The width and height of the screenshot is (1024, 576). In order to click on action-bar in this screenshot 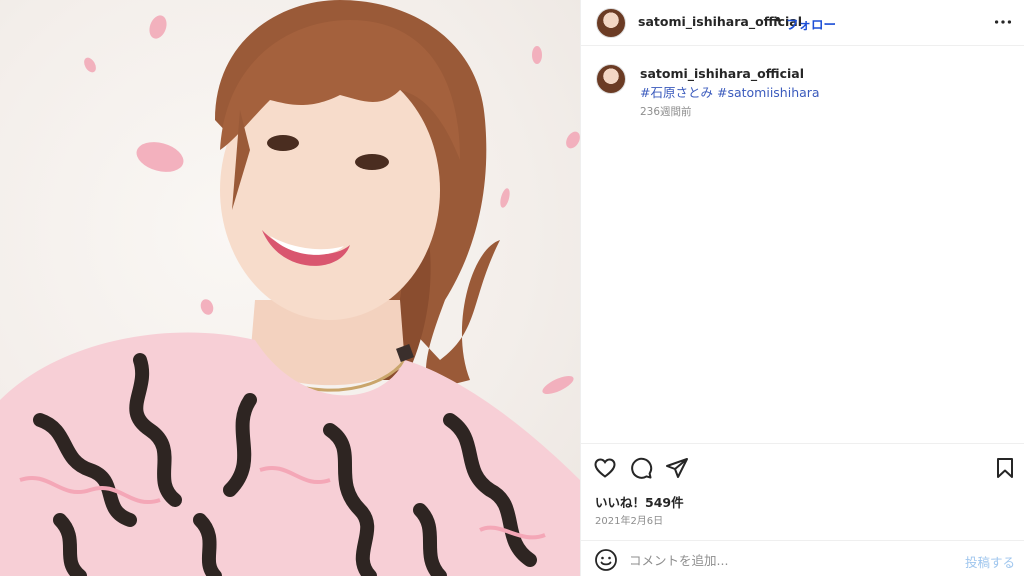, I will do `click(802, 466)`.